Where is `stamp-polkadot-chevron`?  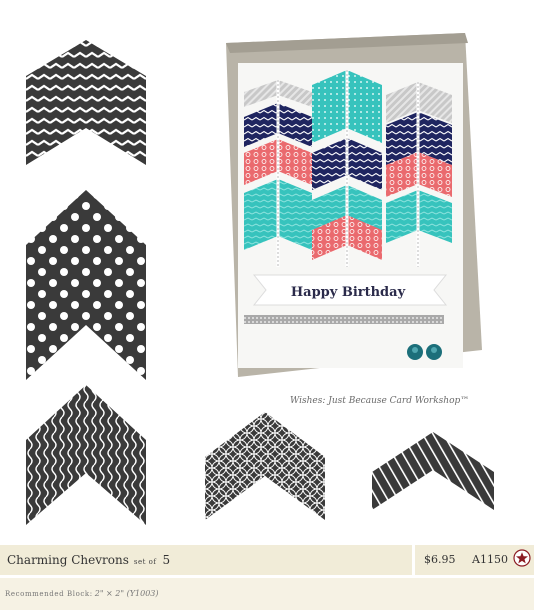 stamp-polkadot-chevron is located at coordinates (86, 285).